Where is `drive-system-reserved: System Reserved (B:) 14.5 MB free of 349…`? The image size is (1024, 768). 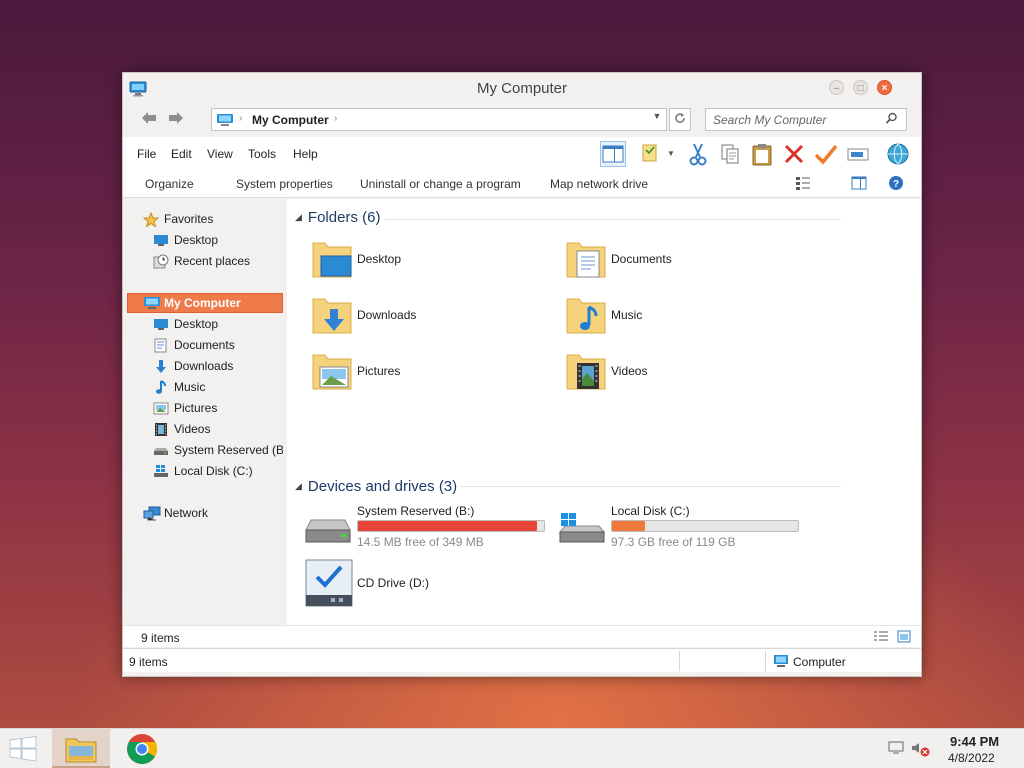
drive-system-reserved: System Reserved (B:) 14.5 MB free of 349… is located at coordinates (430, 528).